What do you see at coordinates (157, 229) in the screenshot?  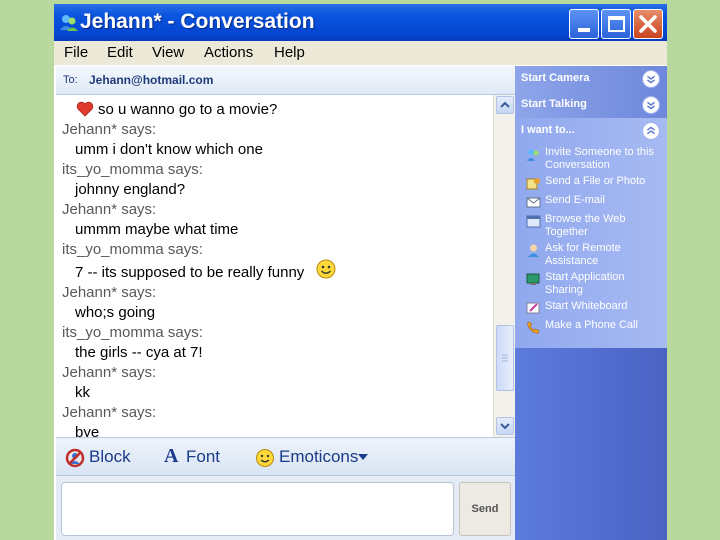 I see `message-line: ummm maybe what time` at bounding box center [157, 229].